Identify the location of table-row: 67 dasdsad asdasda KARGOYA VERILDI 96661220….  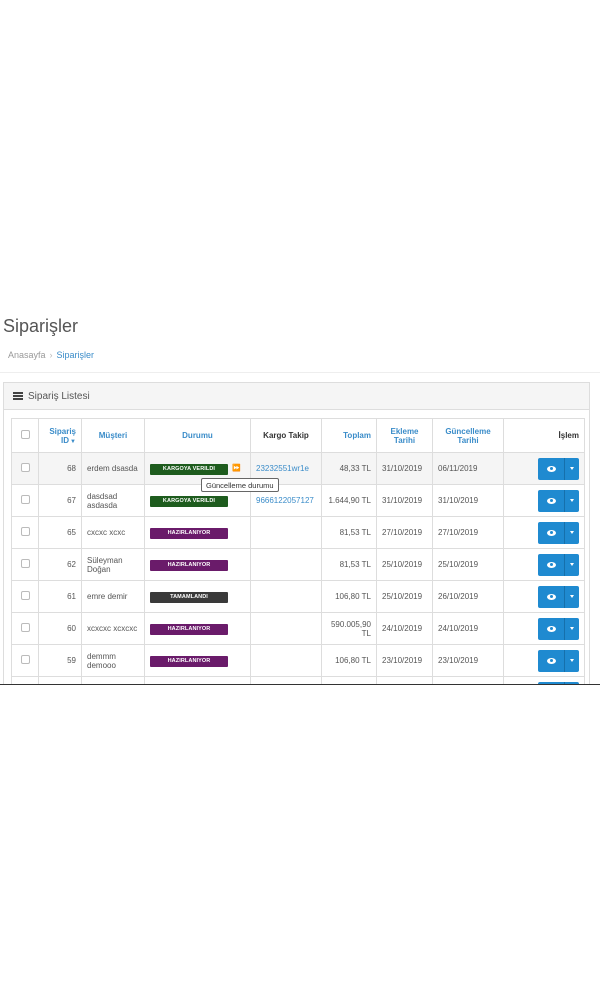
(298, 500).